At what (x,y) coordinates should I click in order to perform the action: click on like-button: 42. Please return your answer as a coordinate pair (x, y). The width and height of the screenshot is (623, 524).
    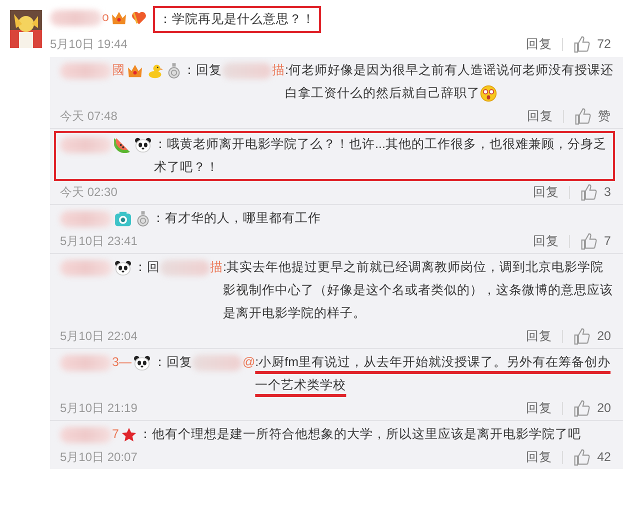
    Looking at the image, I should click on (589, 457).